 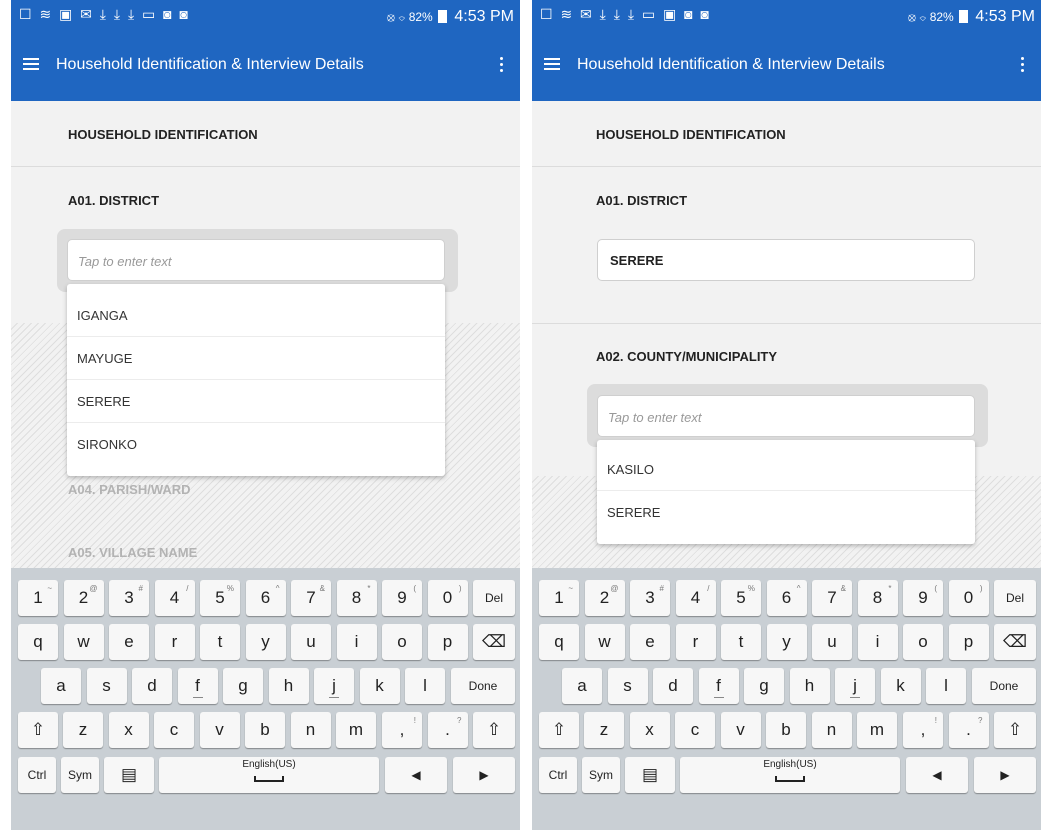 I want to click on key-m: m, so click(x=877, y=730).